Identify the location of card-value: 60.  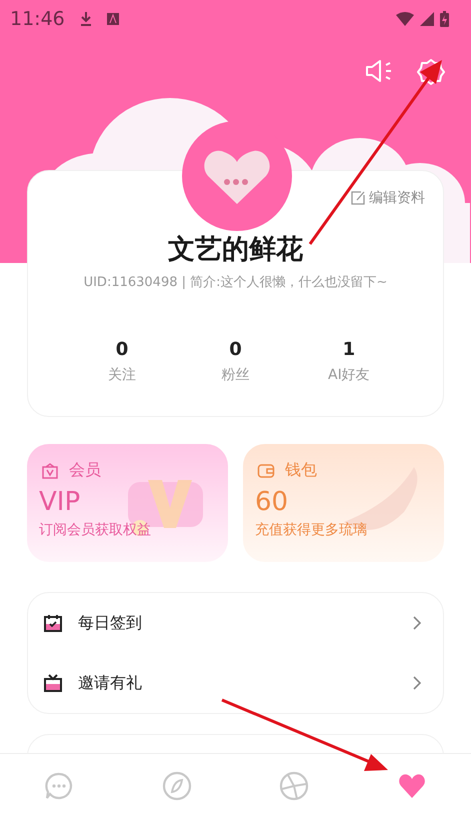
(272, 502).